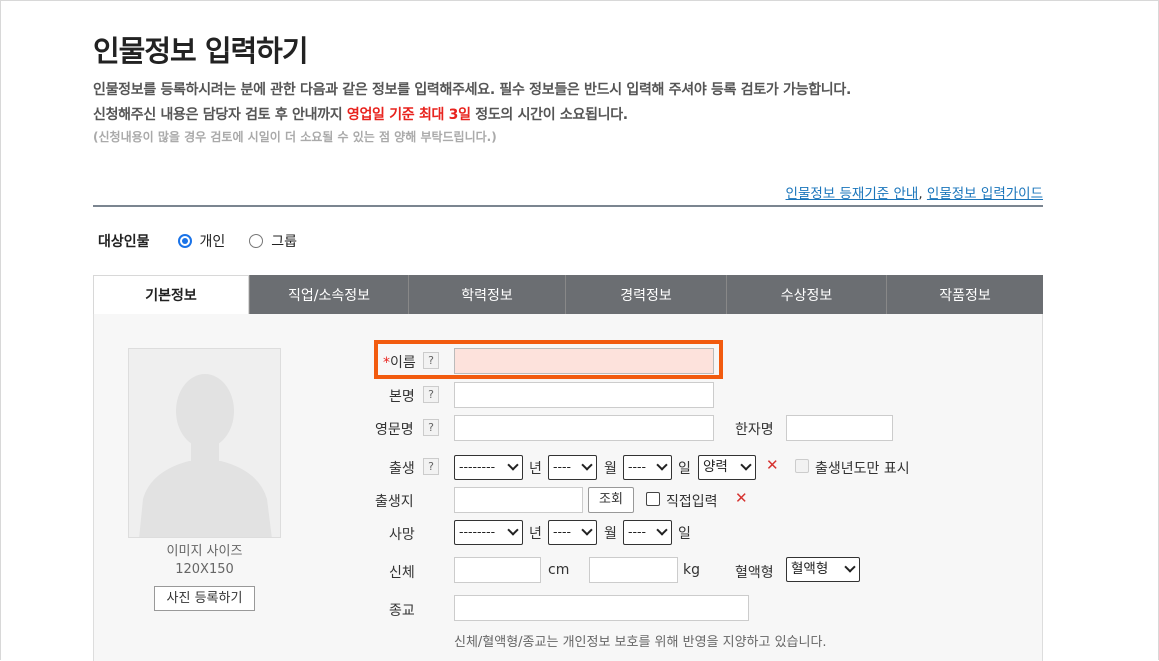  I want to click on blood-type-label: 혈액형, so click(754, 573).